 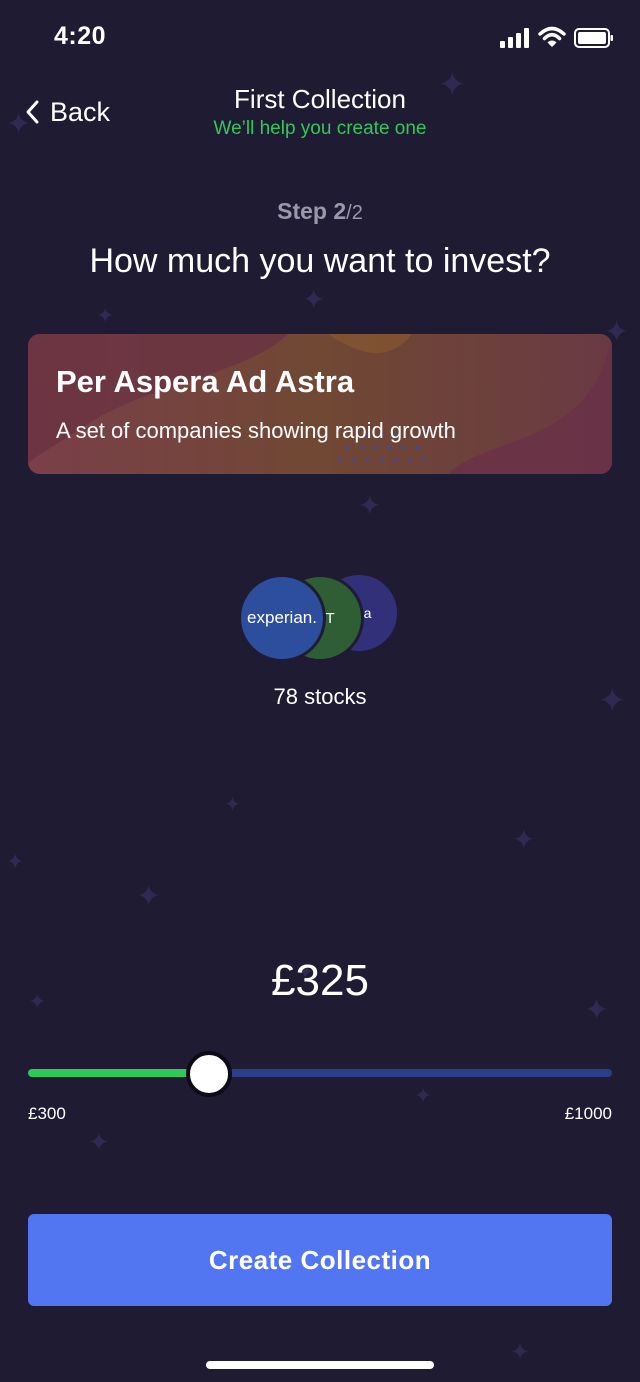 I want to click on step-total: /2, so click(x=354, y=213).